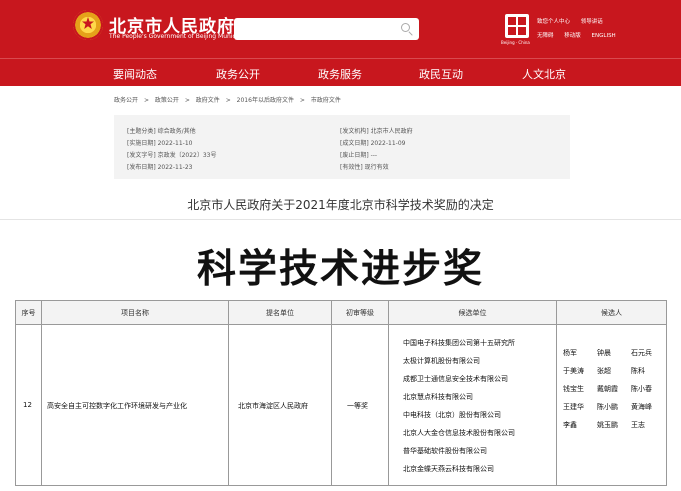  What do you see at coordinates (604, 371) in the screenshot?
I see `candidate-person: 张超` at bounding box center [604, 371].